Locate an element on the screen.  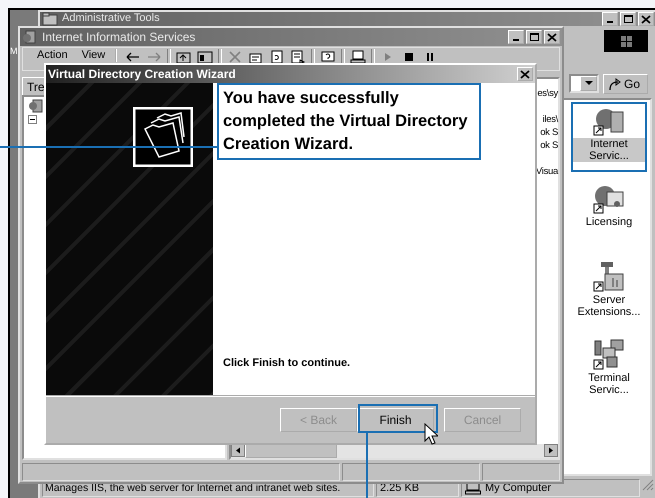
hammer-server-icon is located at coordinates (609, 276).